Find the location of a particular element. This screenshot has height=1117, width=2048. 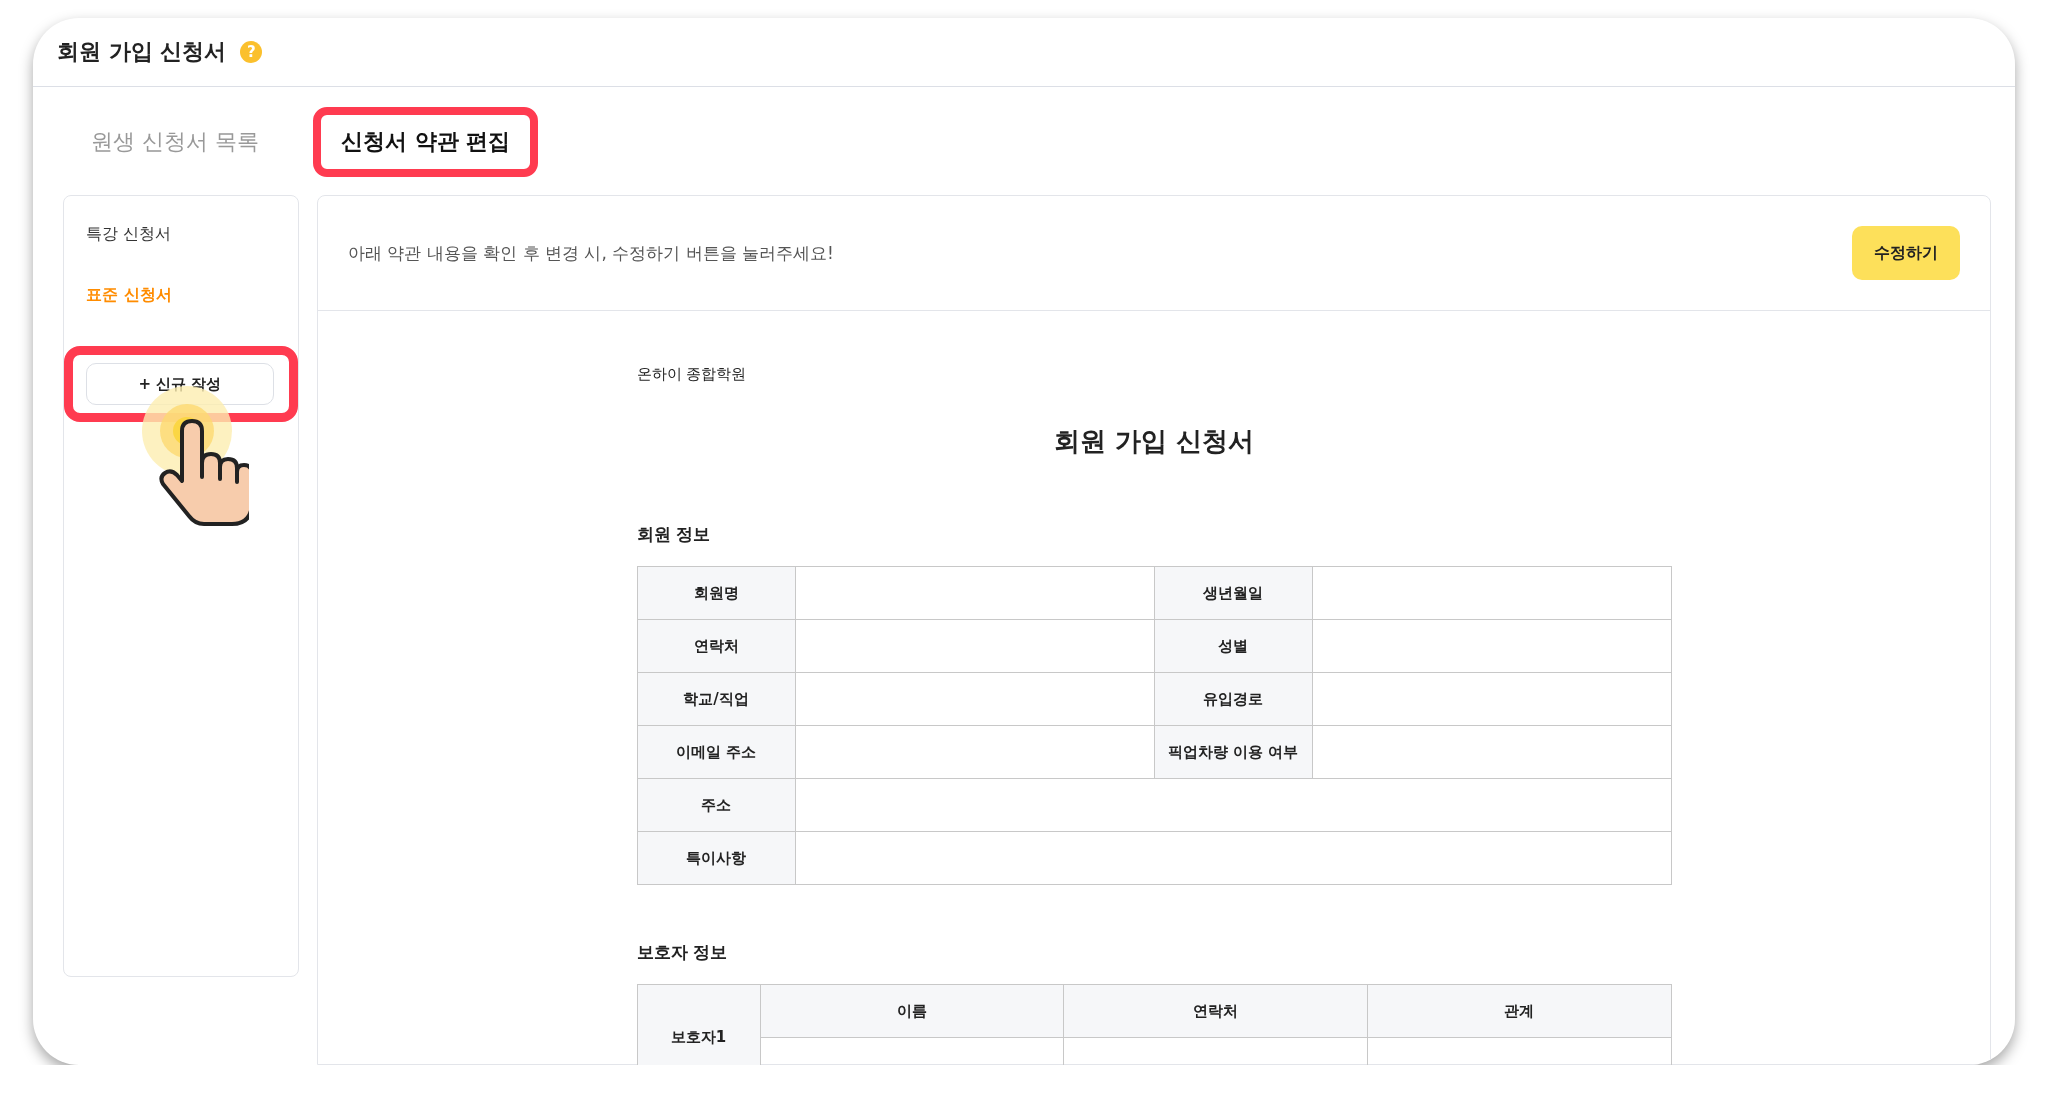

instruction-text: 아래 약관 내용을 확인 후 변경 시, 수정하기 버튼을 눌러주세요! is located at coordinates (591, 253).